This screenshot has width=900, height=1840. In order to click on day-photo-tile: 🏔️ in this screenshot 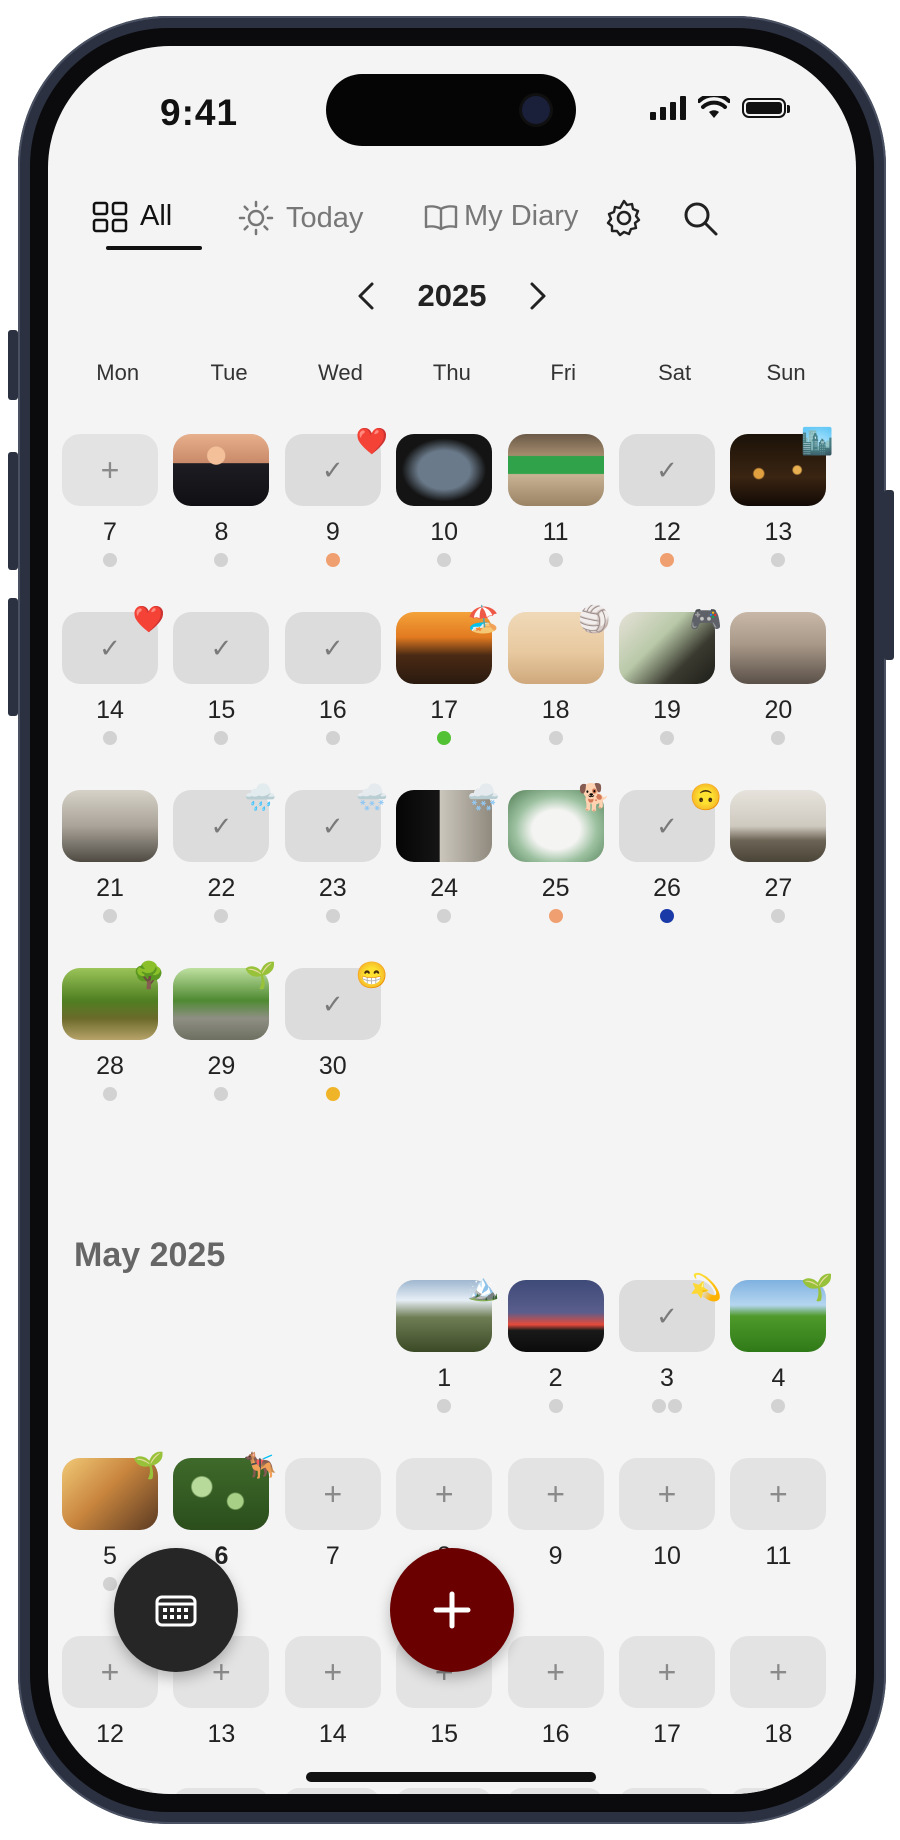, I will do `click(447, 1312)`.